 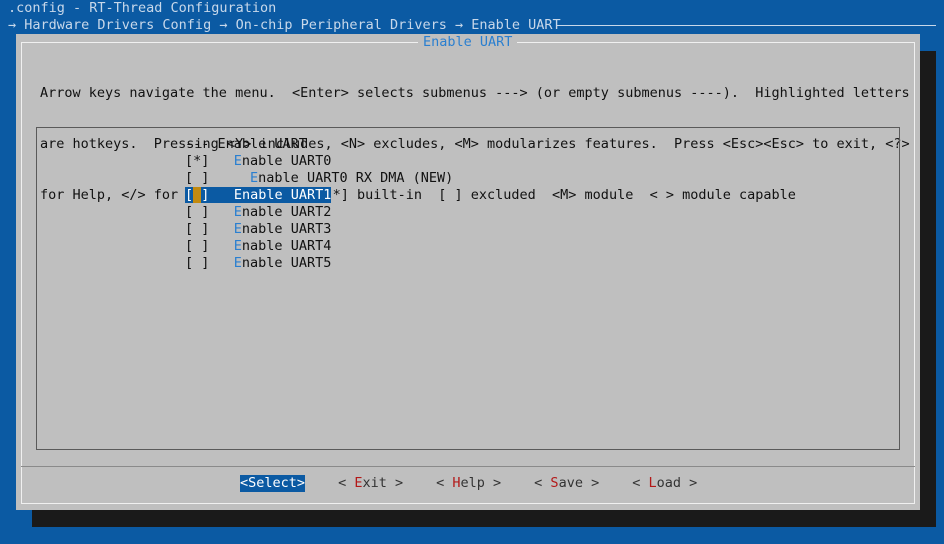 I want to click on button-bar: <Select> < Exit > < Help > < Save > < Load >, so click(x=468, y=483).